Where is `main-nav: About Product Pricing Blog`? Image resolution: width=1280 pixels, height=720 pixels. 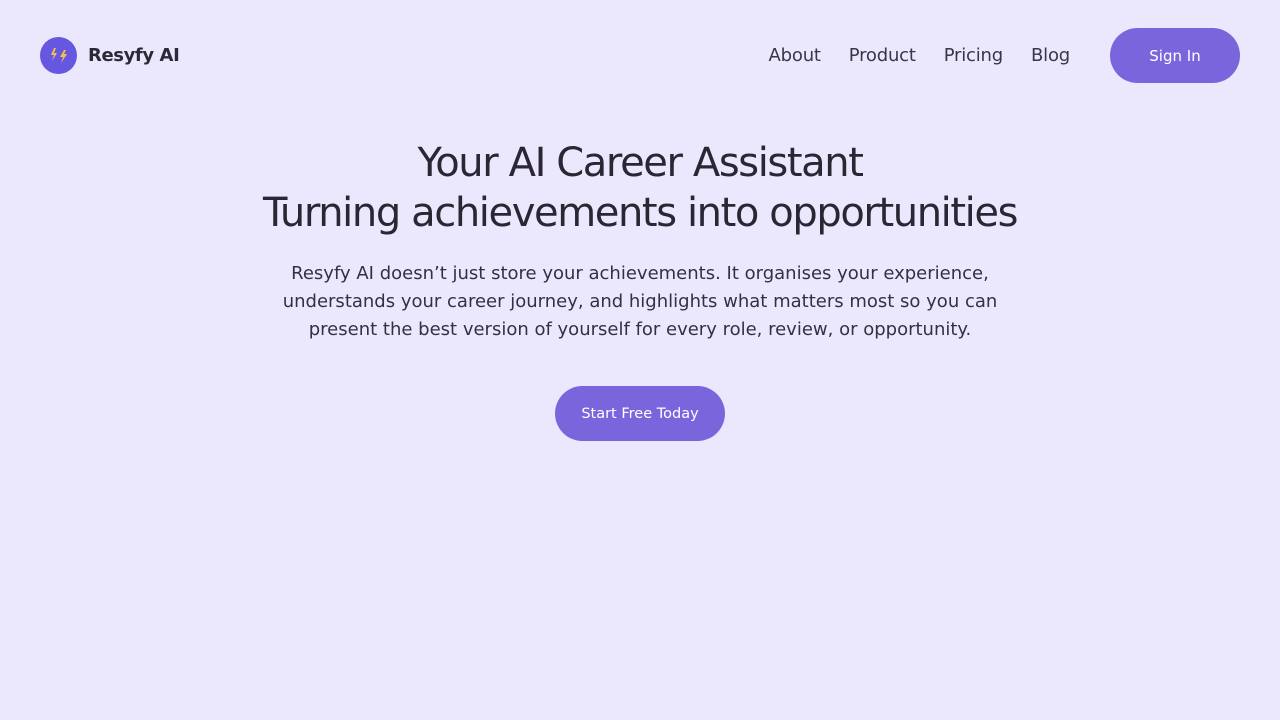 main-nav: About Product Pricing Blog is located at coordinates (920, 55).